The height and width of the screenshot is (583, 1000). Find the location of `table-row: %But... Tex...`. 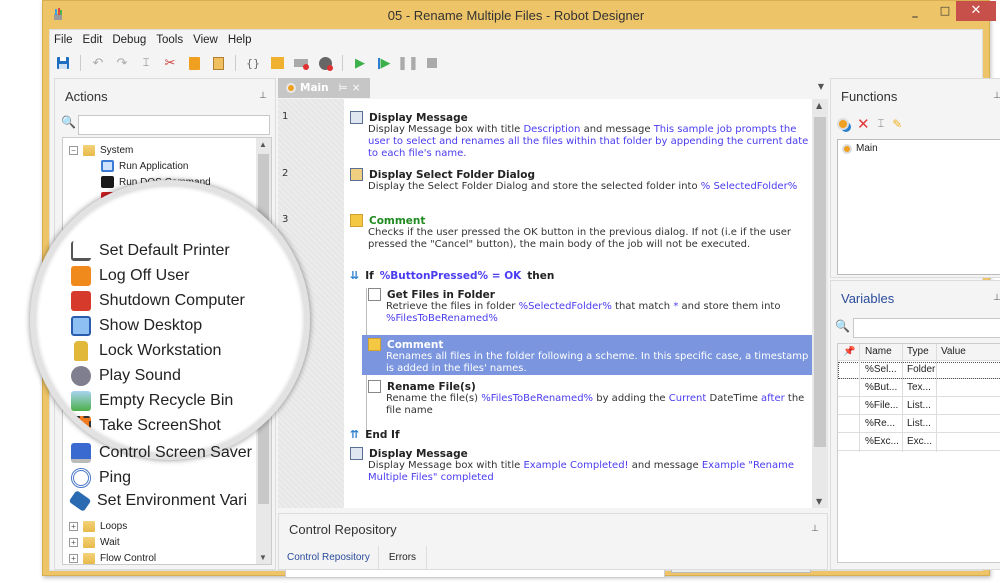

table-row: %But... Tex... is located at coordinates (919, 388).